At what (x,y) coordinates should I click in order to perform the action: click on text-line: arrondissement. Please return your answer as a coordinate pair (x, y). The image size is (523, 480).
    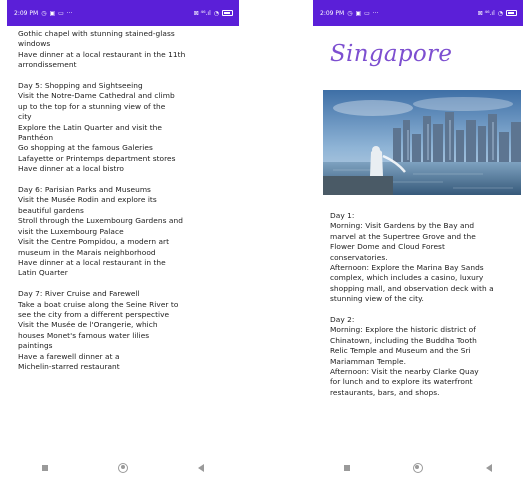
    Looking at the image, I should click on (47, 65).